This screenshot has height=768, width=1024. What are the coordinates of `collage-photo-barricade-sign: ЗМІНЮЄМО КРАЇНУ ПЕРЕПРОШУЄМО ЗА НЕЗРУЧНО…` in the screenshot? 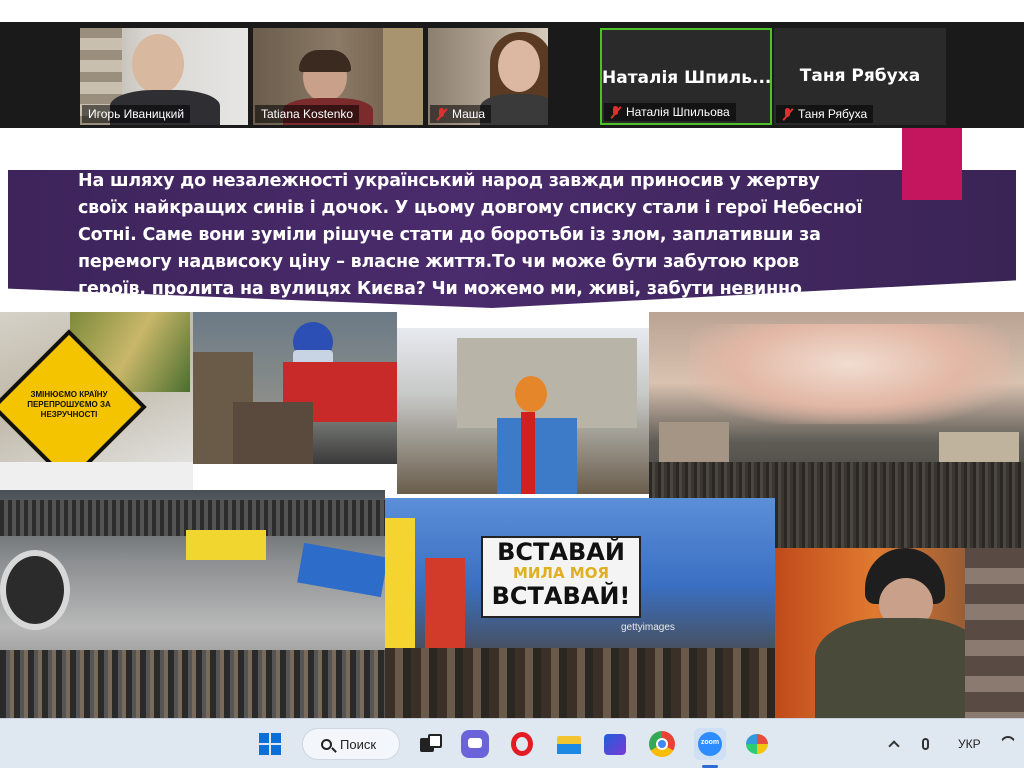 It's located at (96, 401).